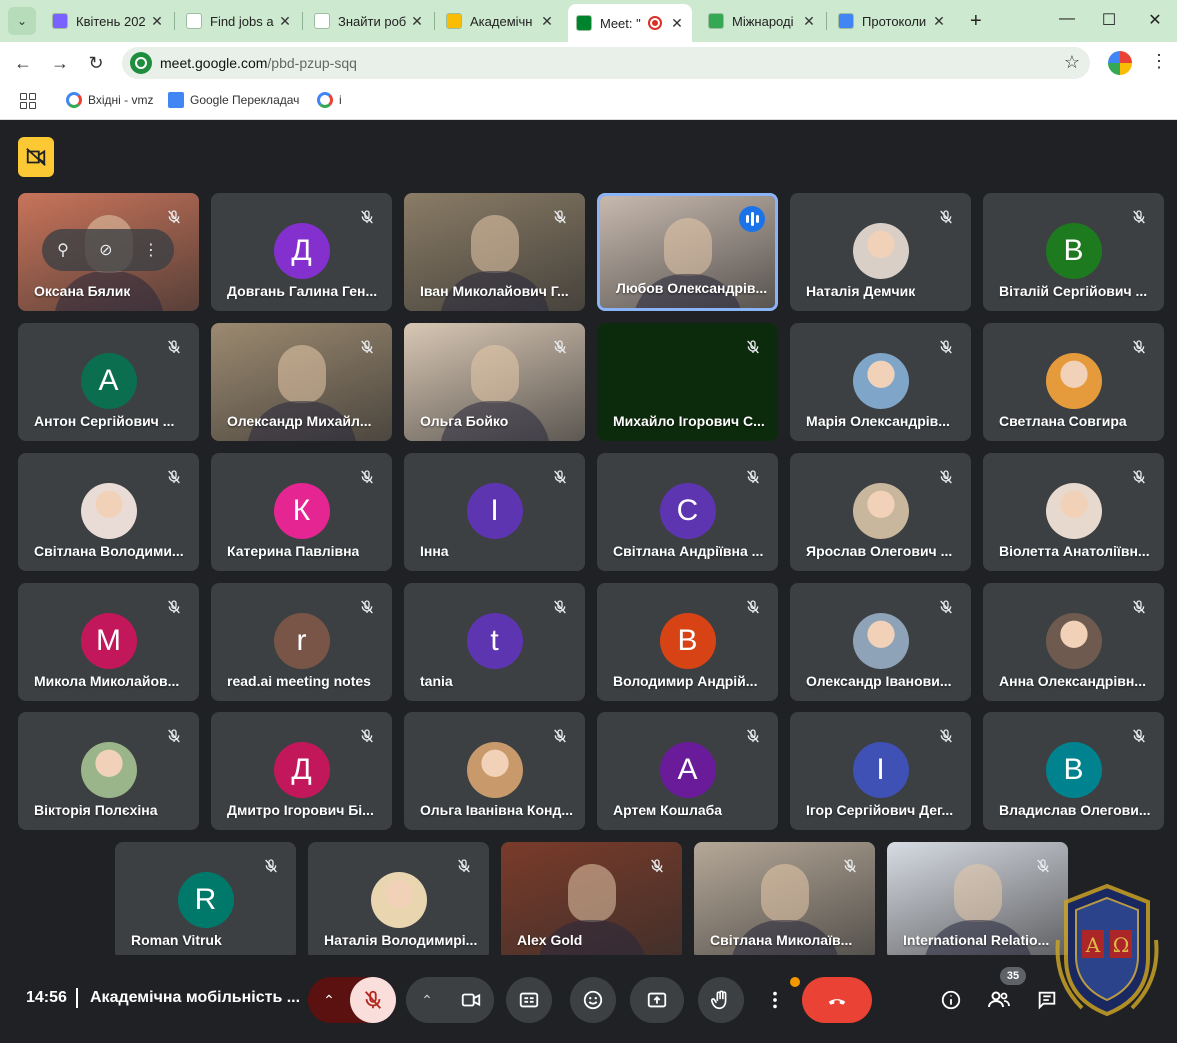 The width and height of the screenshot is (1177, 1043). Describe the element at coordinates (687, 771) in the screenshot. I see `participant-tile: А Артем Кошлаба` at that location.